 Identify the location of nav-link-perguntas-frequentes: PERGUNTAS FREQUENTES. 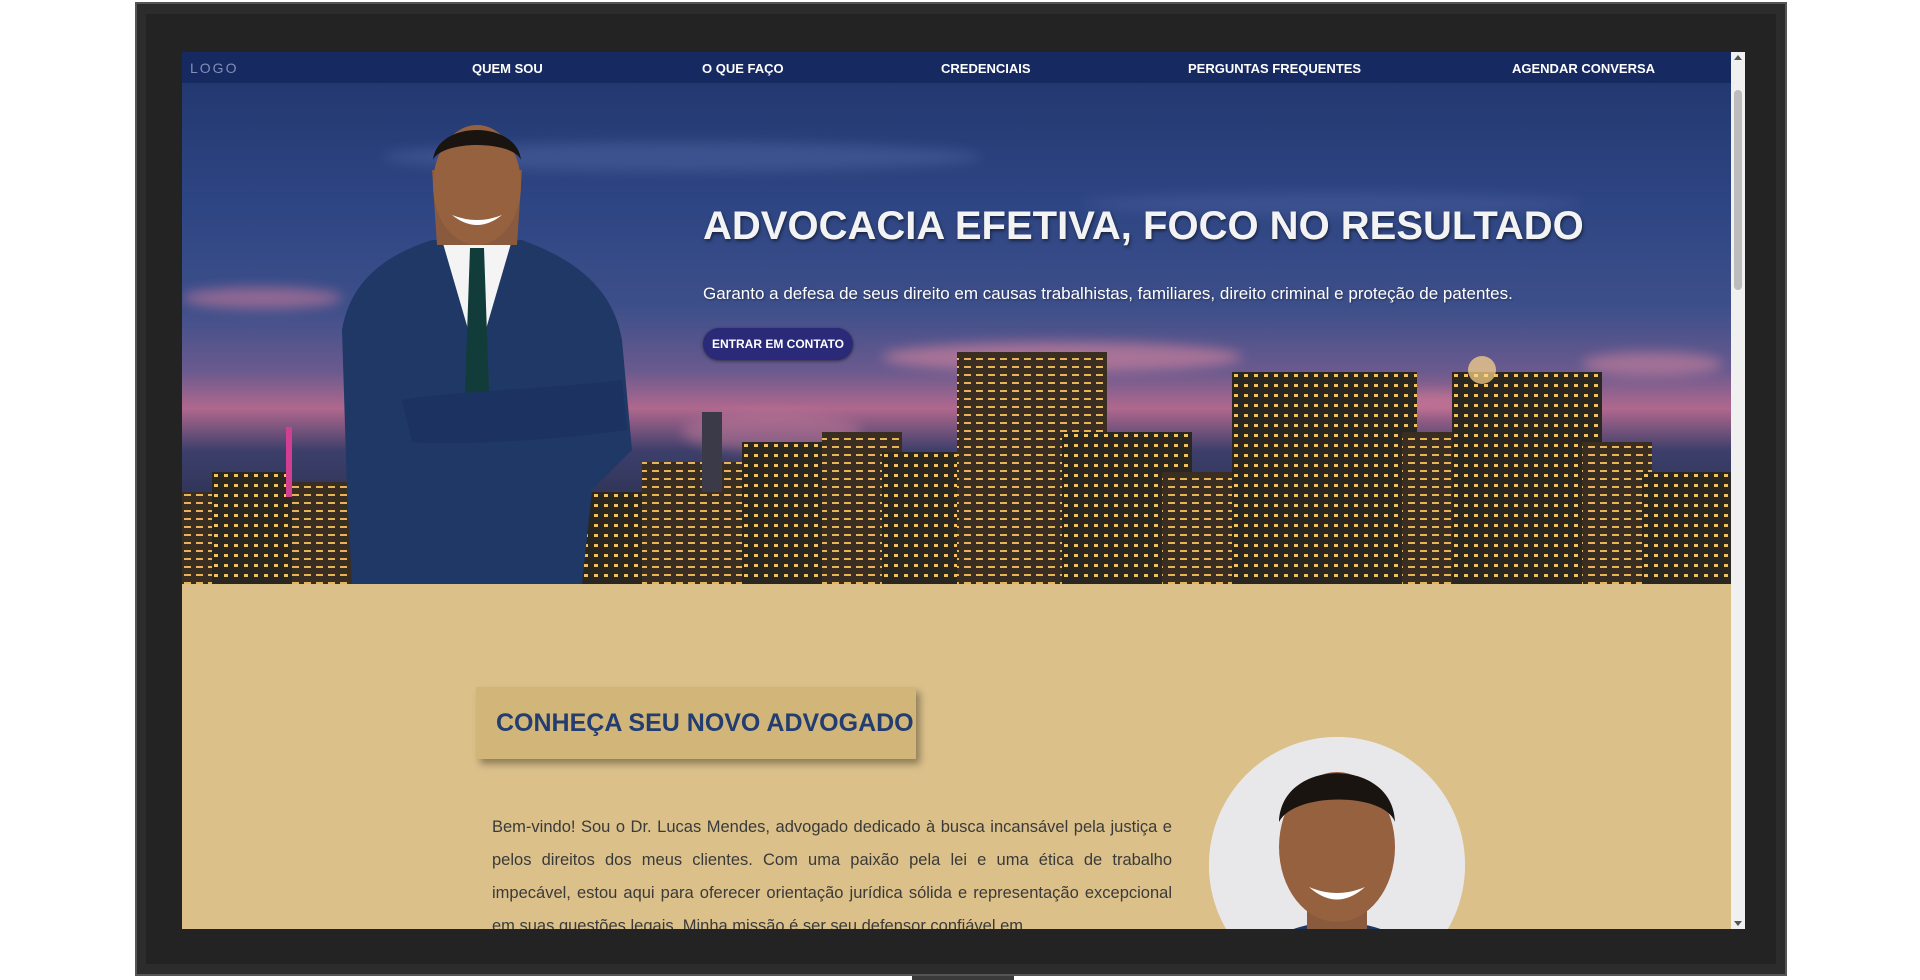
(1274, 68).